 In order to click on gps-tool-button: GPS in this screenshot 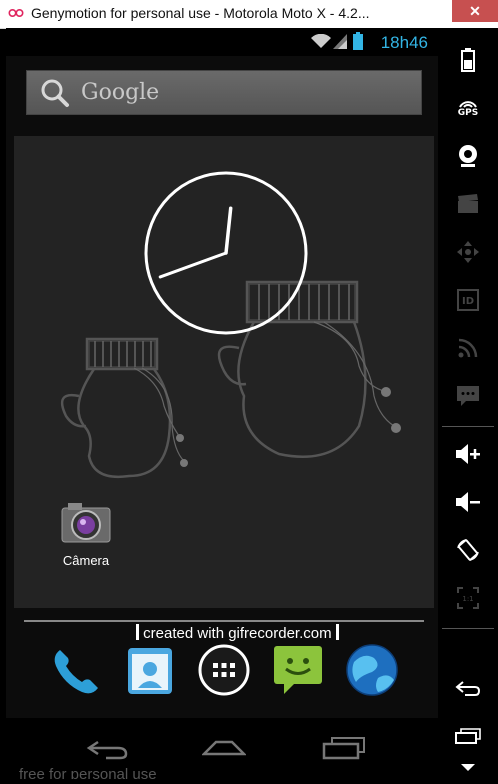, I will do `click(468, 108)`.